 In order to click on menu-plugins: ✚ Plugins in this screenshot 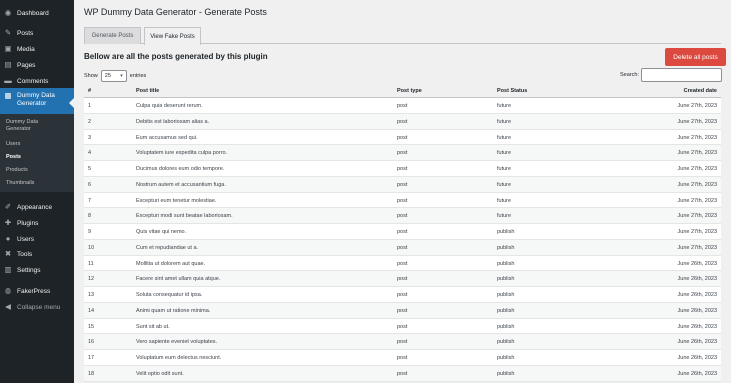, I will do `click(37, 223)`.